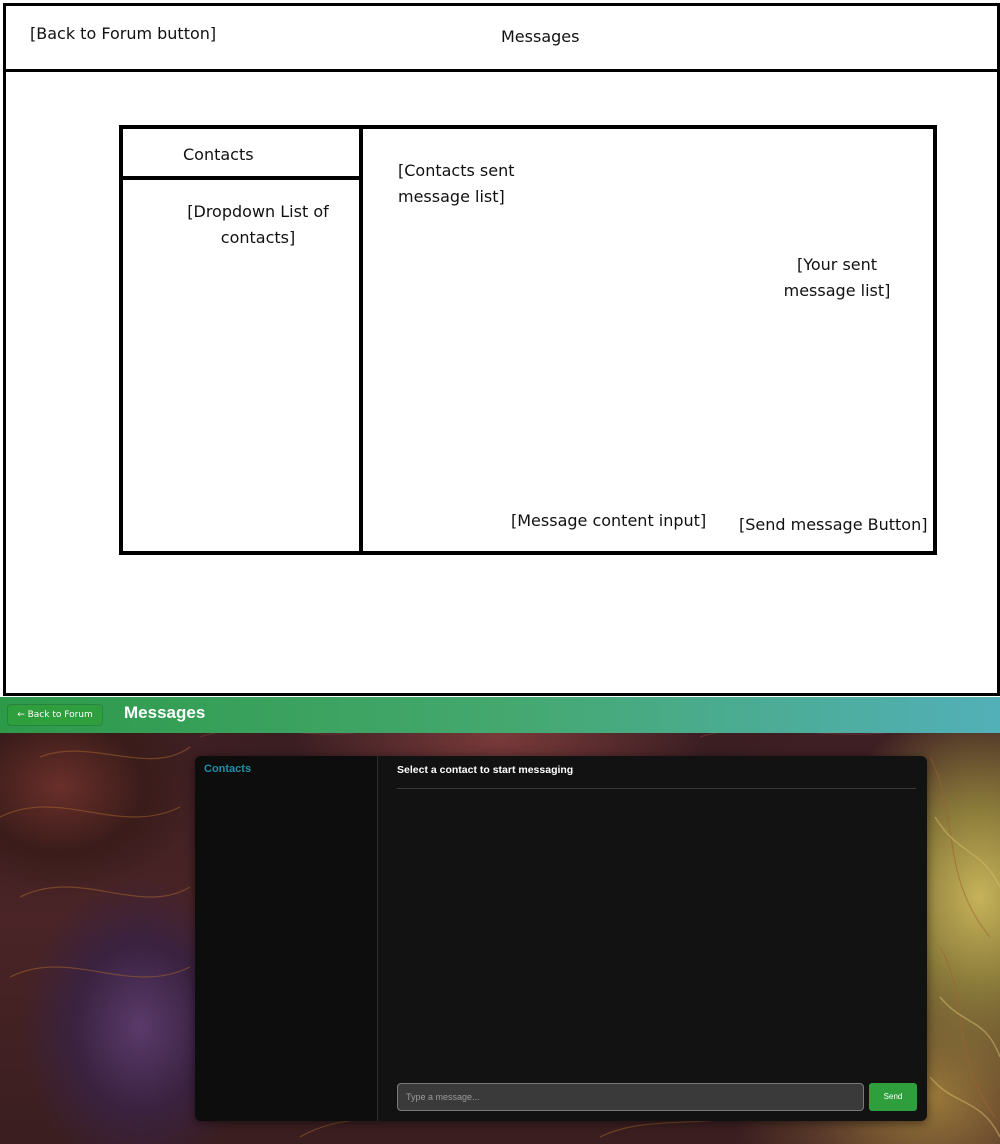  Describe the element at coordinates (165, 712) in the screenshot. I see `page-title: Messages` at that location.